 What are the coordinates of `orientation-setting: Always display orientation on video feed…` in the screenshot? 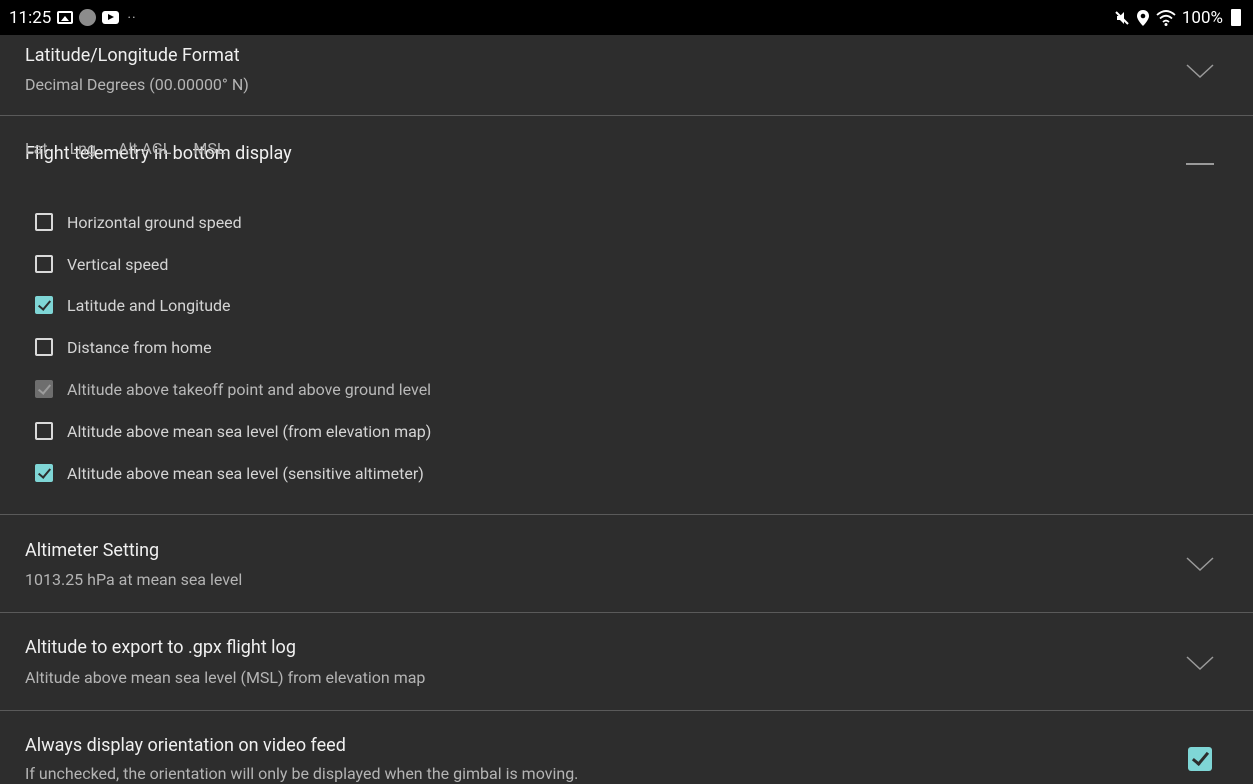 It's located at (626, 747).